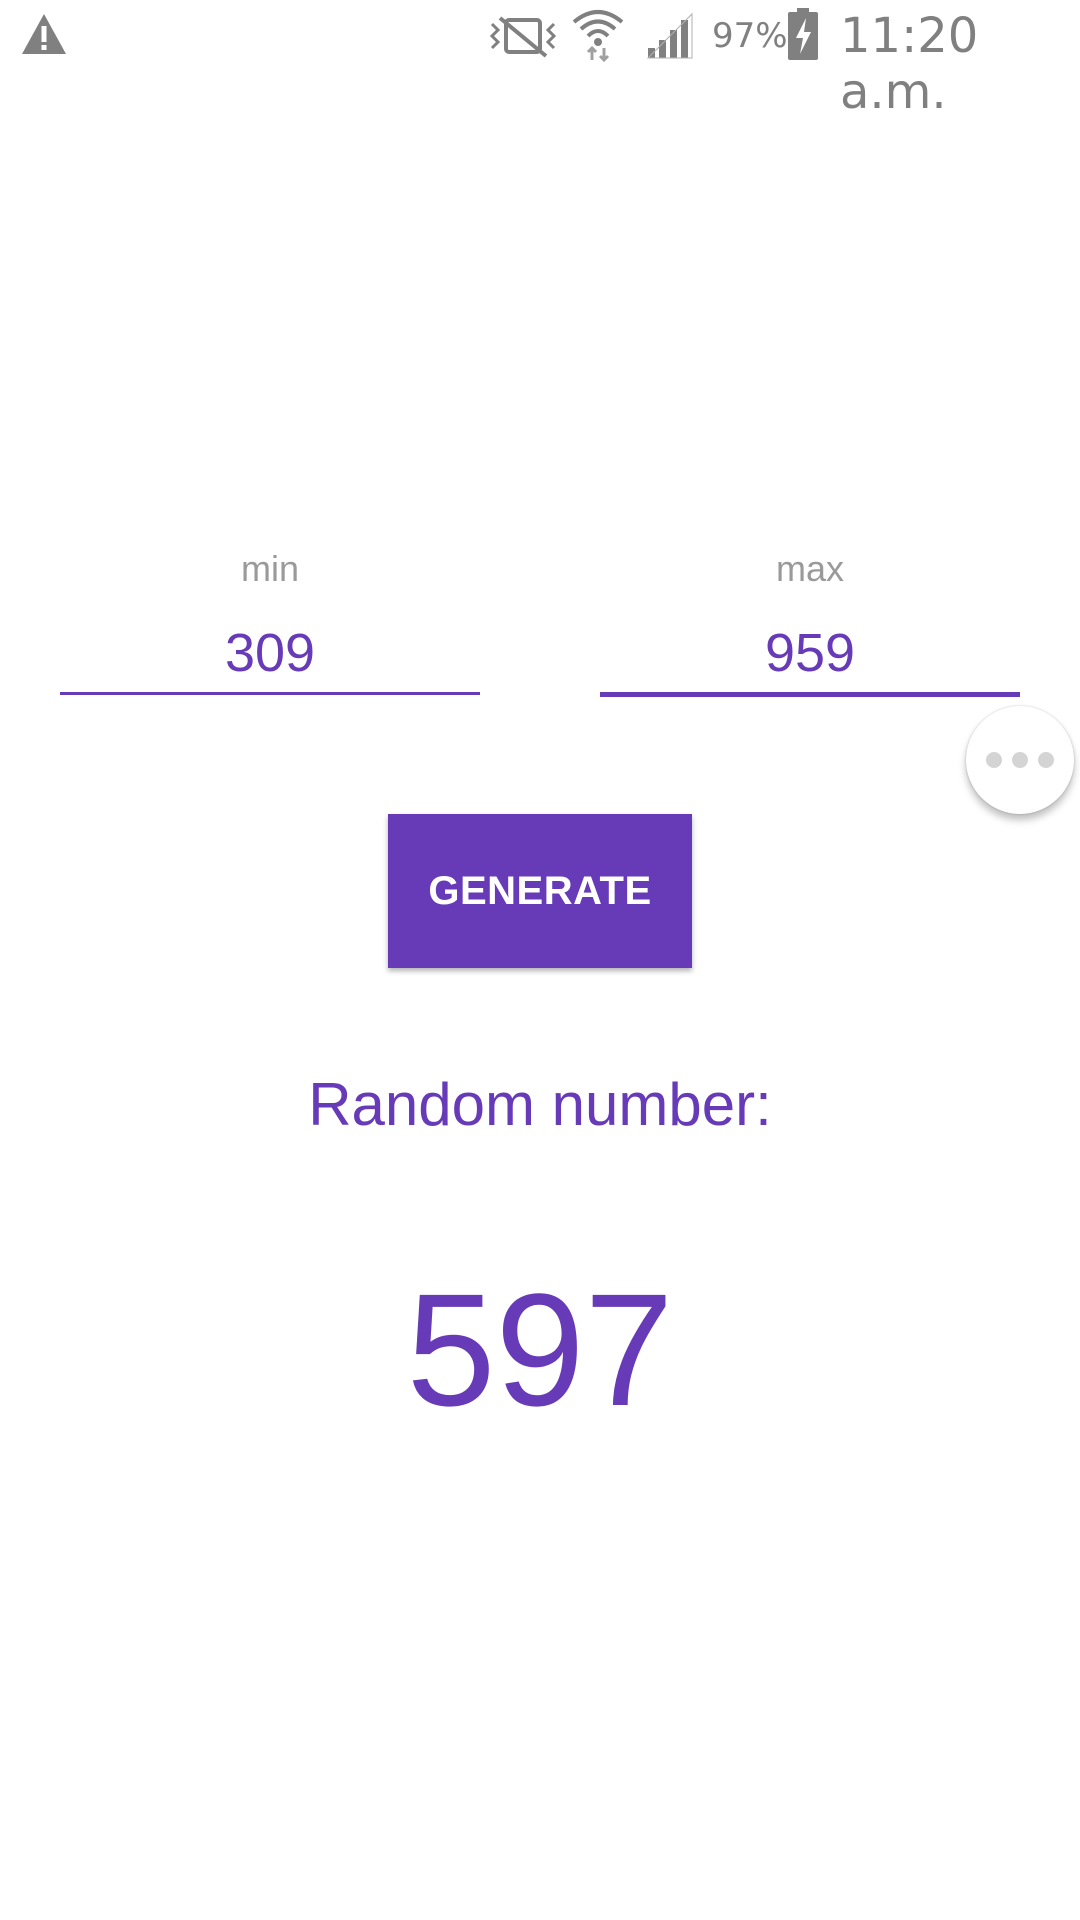 Image resolution: width=1080 pixels, height=1920 pixels. Describe the element at coordinates (750, 36) in the screenshot. I see `battery-percent: 97%` at that location.